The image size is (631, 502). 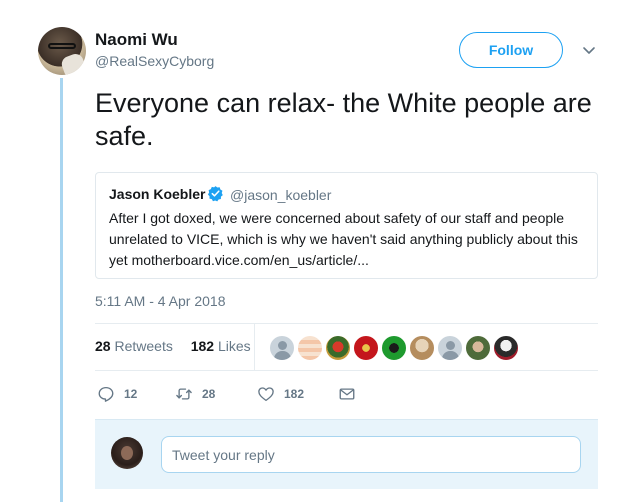 I want to click on thread-line, so click(x=61, y=290).